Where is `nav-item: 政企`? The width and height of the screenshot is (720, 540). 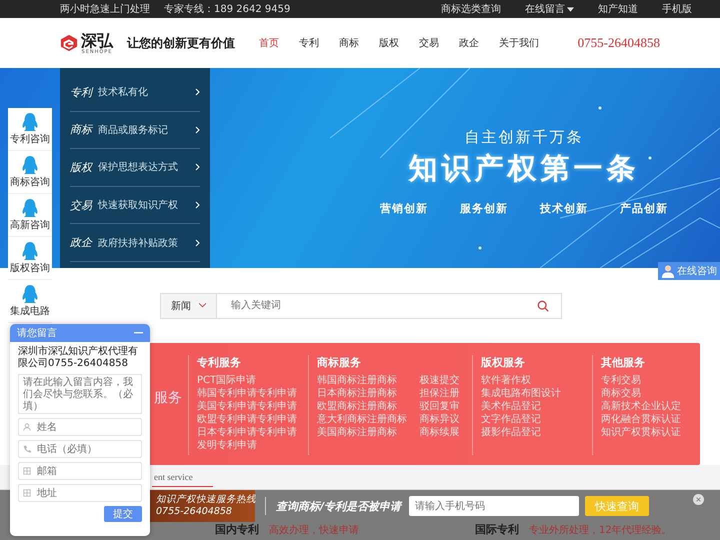 nav-item: 政企 is located at coordinates (469, 43).